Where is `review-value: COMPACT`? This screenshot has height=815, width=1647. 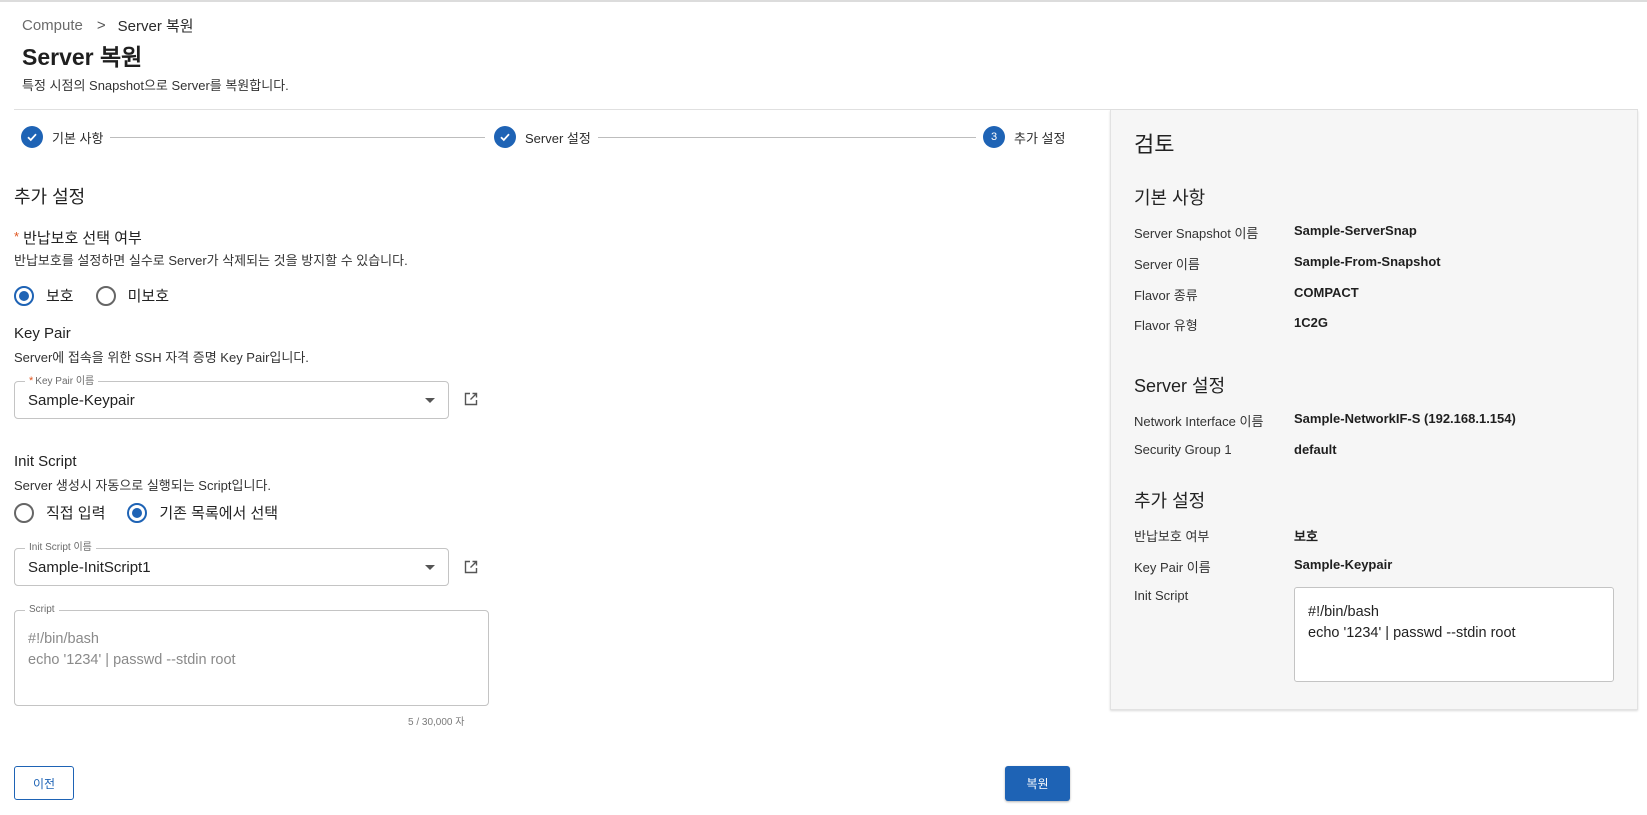 review-value: COMPACT is located at coordinates (1326, 292).